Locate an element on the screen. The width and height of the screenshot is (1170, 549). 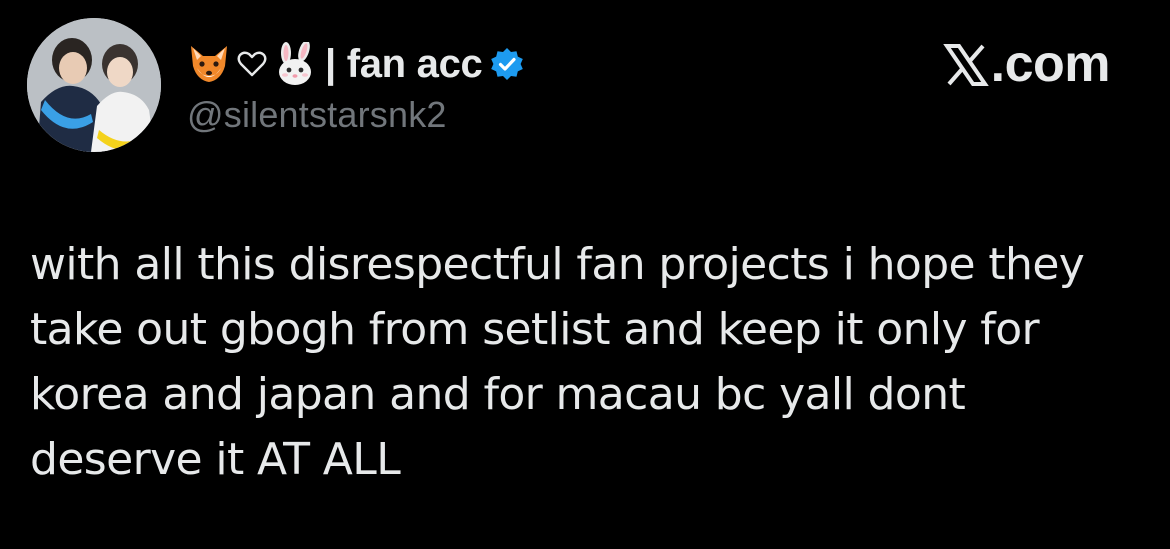
x-logo-icon is located at coordinates (965, 64).